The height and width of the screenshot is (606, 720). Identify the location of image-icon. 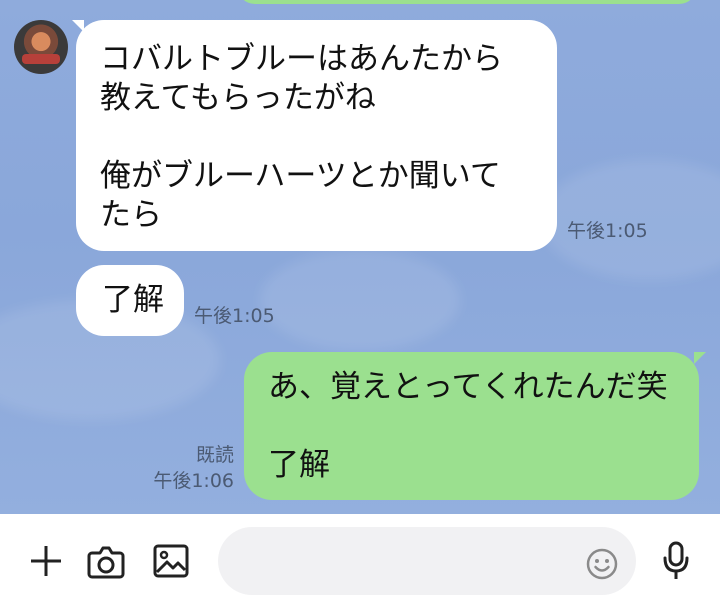
(171, 561).